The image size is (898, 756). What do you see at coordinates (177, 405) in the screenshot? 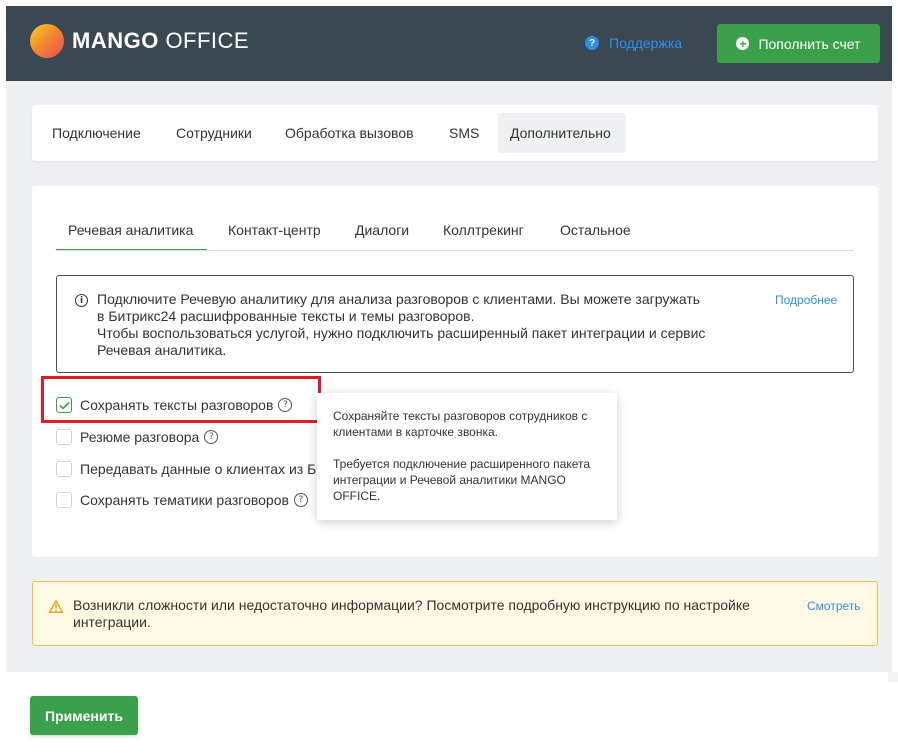
I see `option-label: Сохранять тексты разговоров` at bounding box center [177, 405].